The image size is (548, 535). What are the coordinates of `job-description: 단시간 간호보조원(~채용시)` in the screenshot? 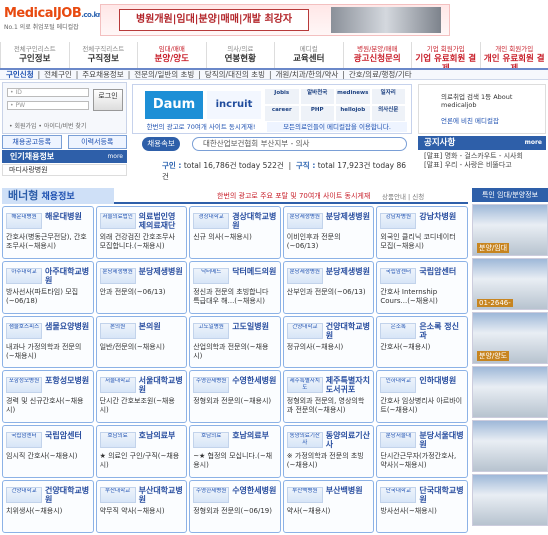 It's located at (137, 406).